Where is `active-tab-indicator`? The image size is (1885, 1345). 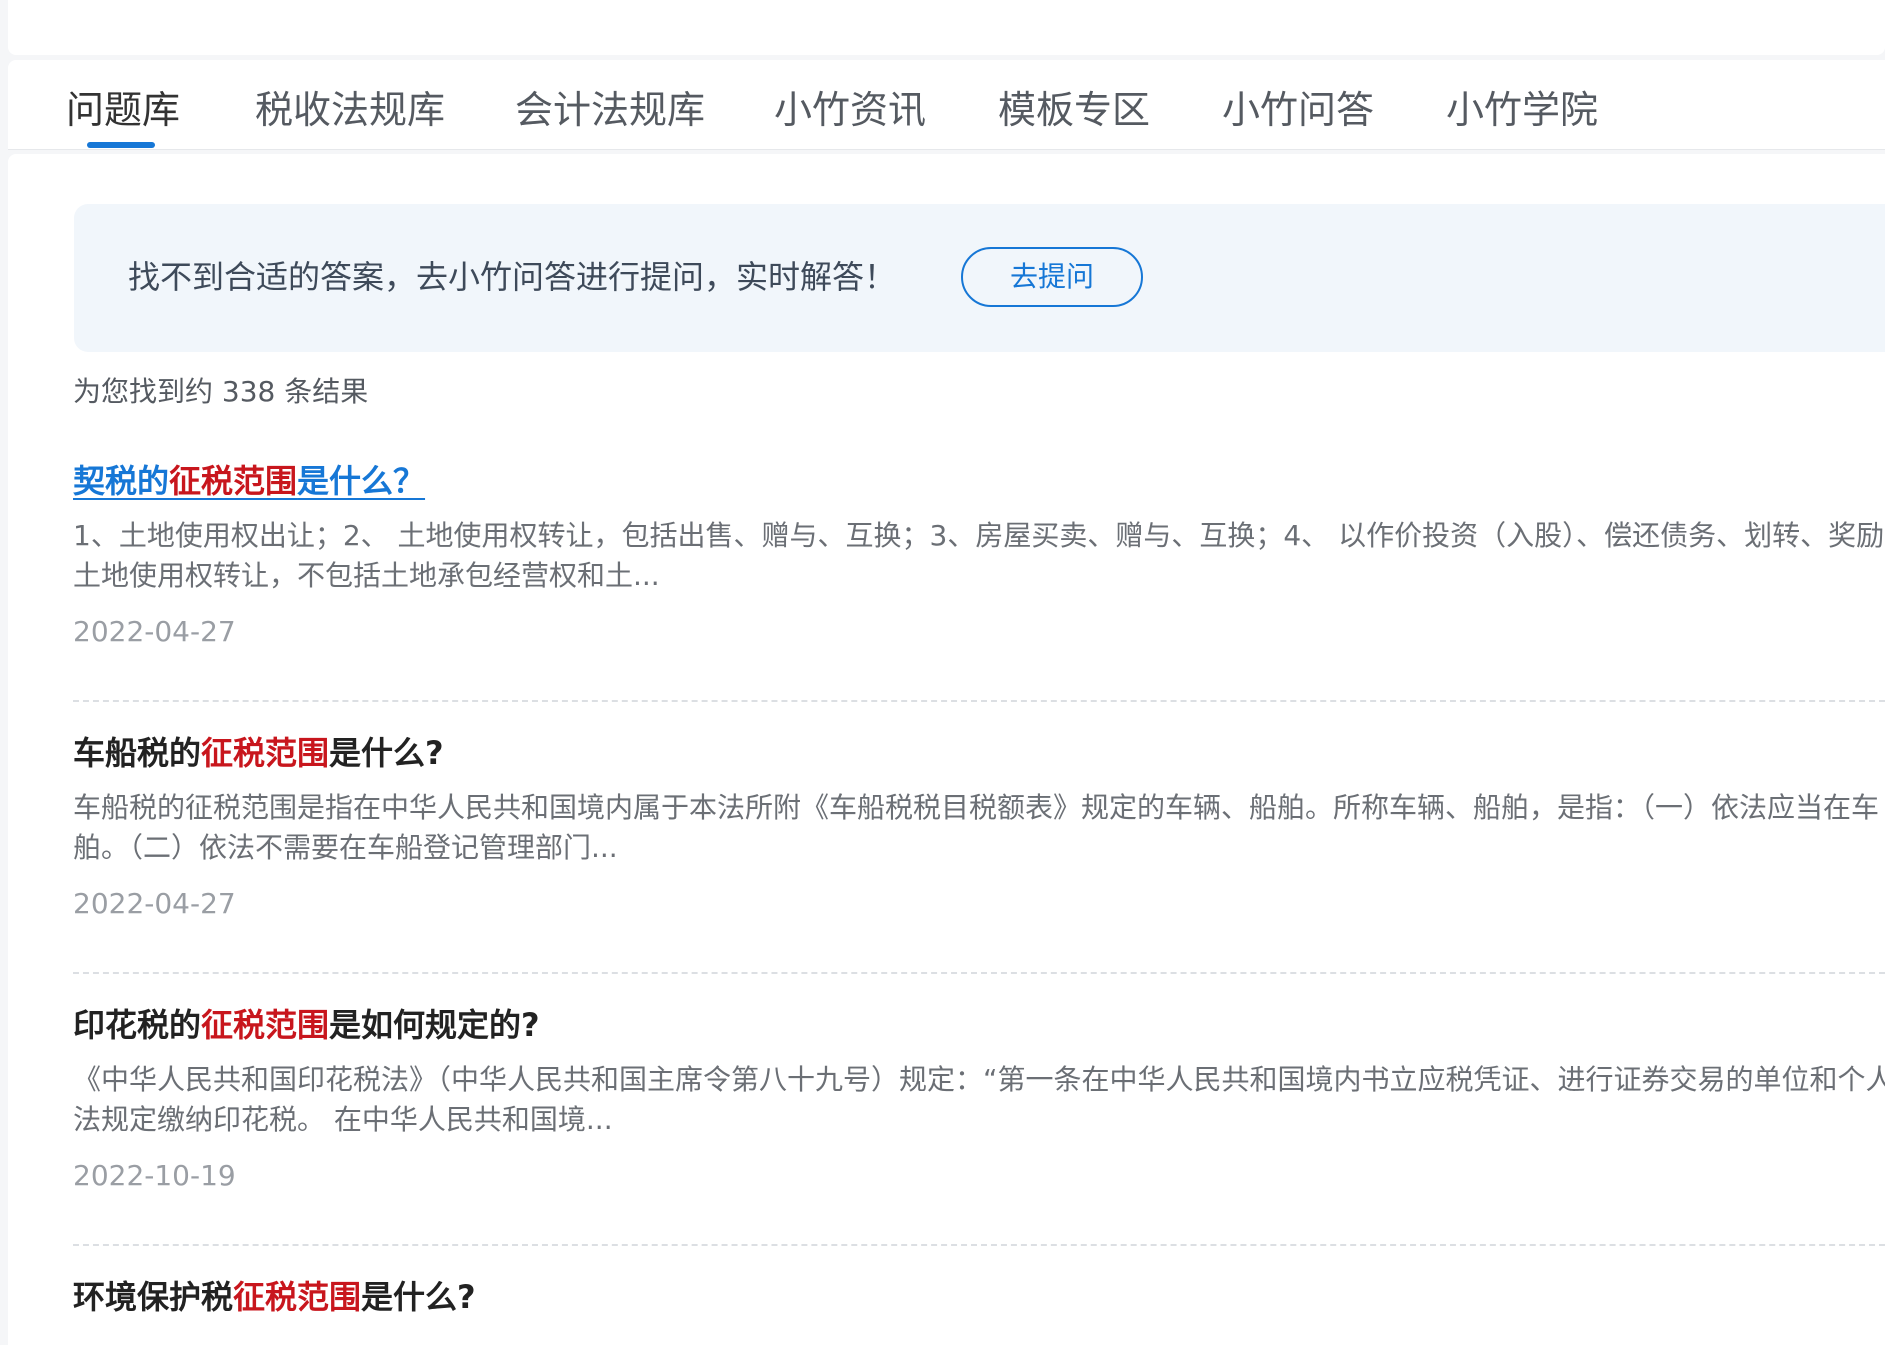
active-tab-indicator is located at coordinates (121, 145).